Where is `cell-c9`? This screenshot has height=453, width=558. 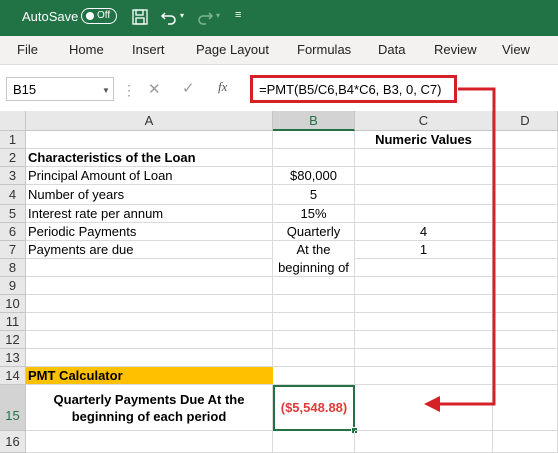
cell-c9 is located at coordinates (424, 286).